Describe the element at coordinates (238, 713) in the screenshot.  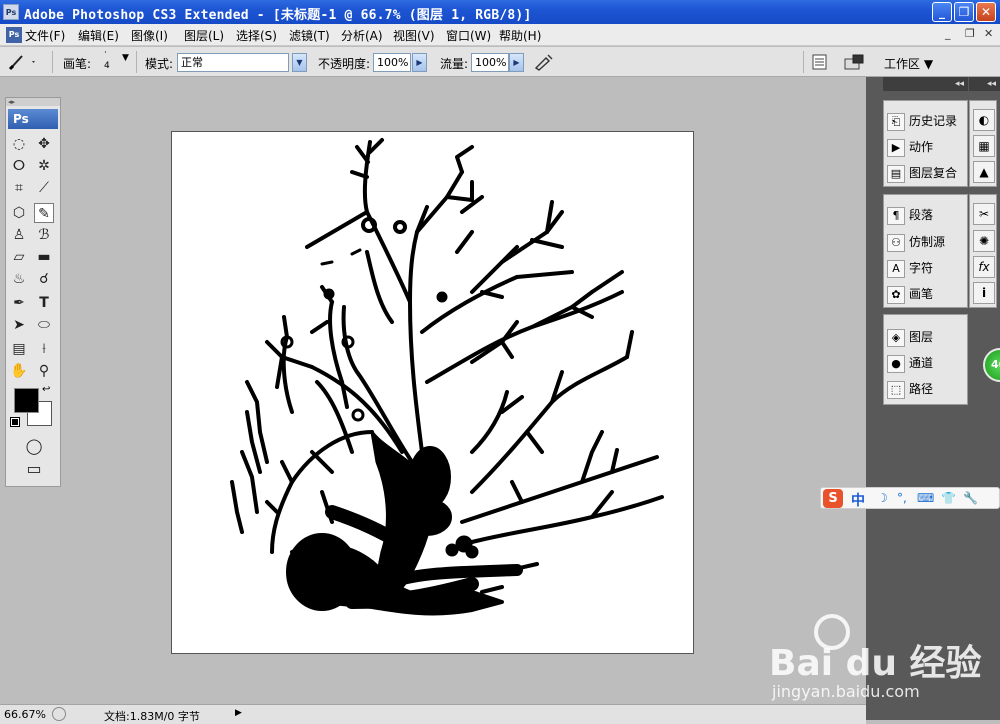
I see `status-arrow-icon: ▶` at that location.